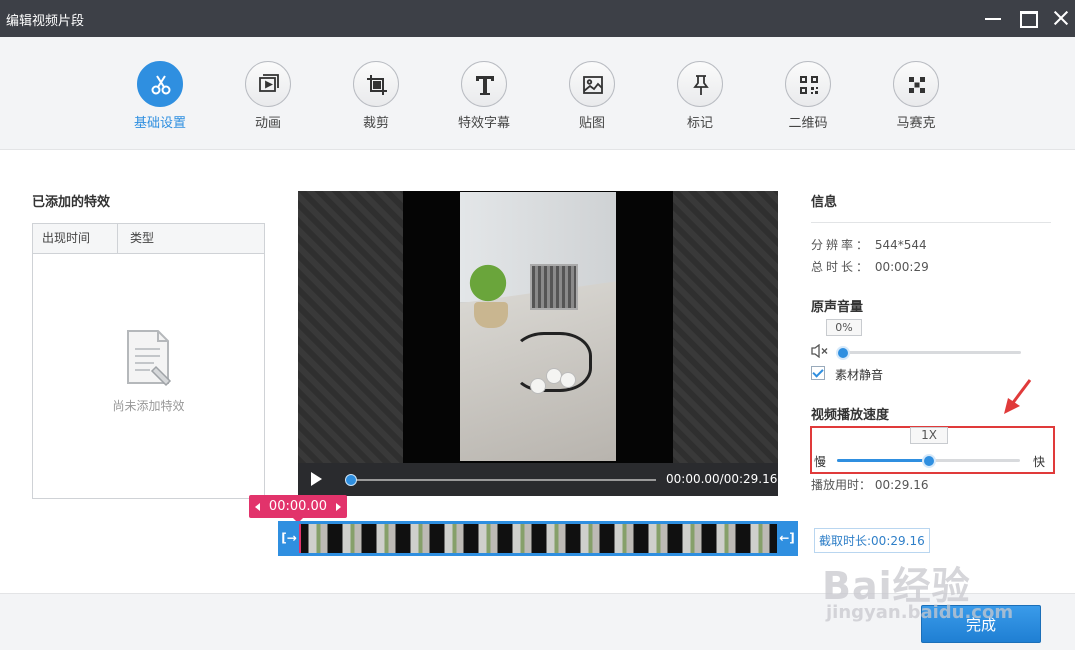 This screenshot has width=1075, height=650. What do you see at coordinates (870, 485) in the screenshot?
I see `play-time: 播放用时： 00:29.16` at bounding box center [870, 485].